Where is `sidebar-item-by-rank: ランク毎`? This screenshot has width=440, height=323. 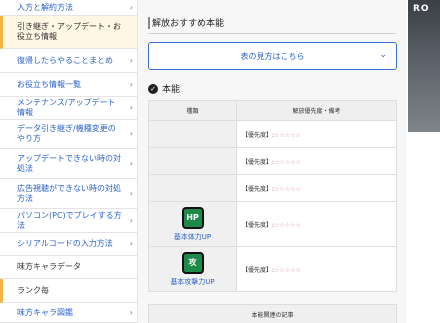
sidebar-item-by-rank: ランク毎 is located at coordinates (68, 291).